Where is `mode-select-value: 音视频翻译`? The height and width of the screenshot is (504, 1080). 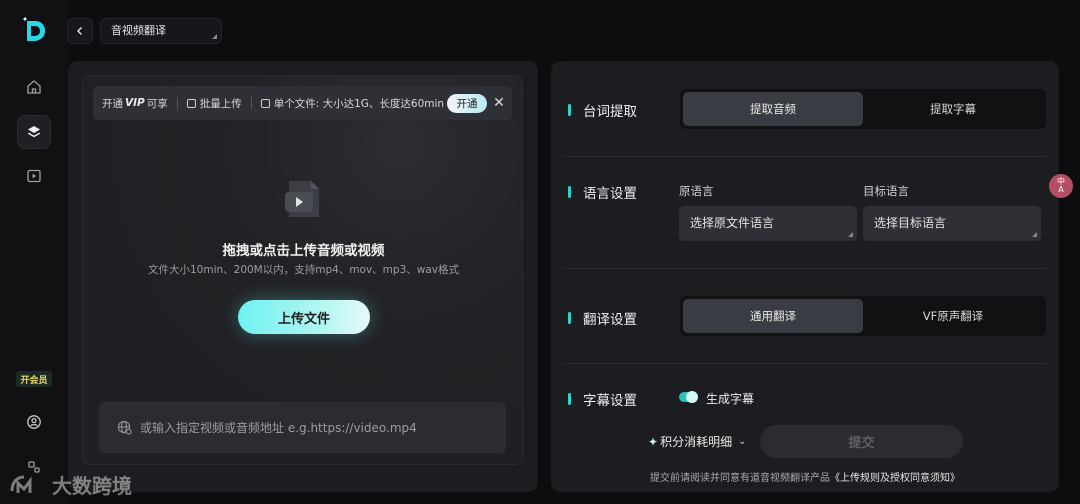 mode-select-value: 音视频翻译 is located at coordinates (138, 30).